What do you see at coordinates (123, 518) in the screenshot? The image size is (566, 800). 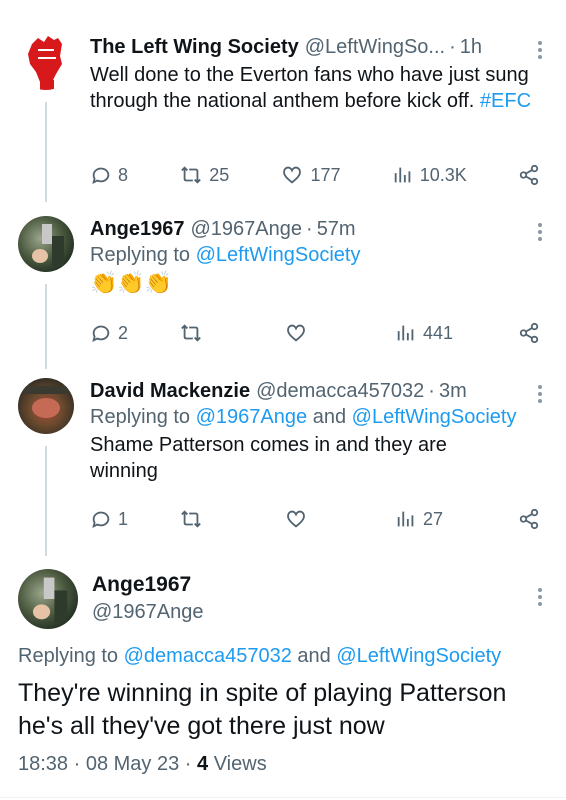 I see `reply-count: 1` at bounding box center [123, 518].